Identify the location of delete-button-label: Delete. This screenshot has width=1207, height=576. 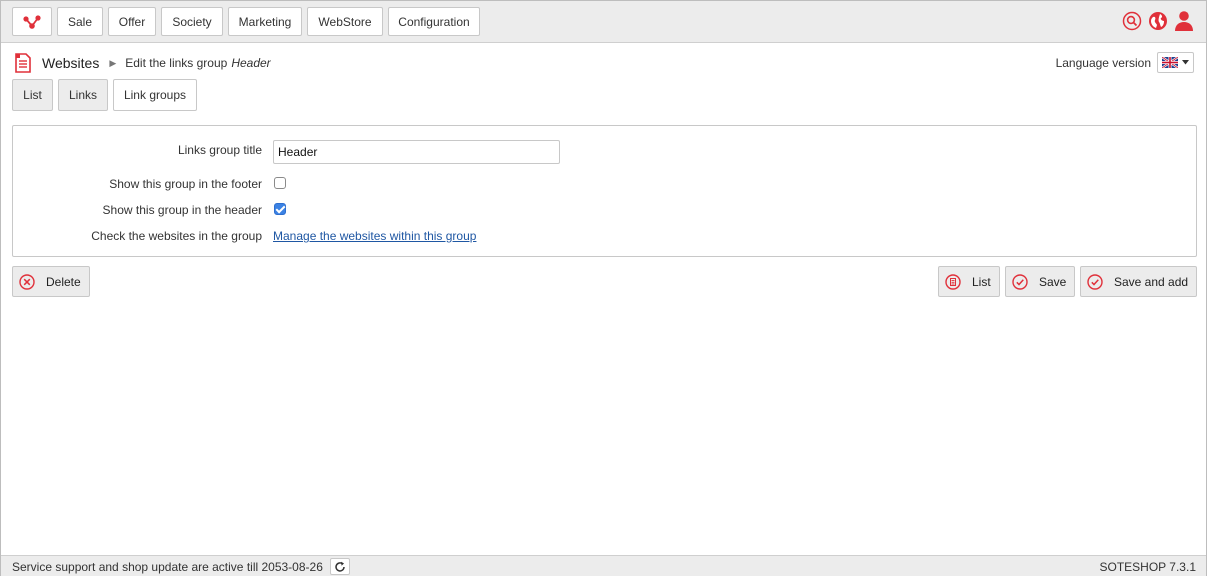
(63, 281).